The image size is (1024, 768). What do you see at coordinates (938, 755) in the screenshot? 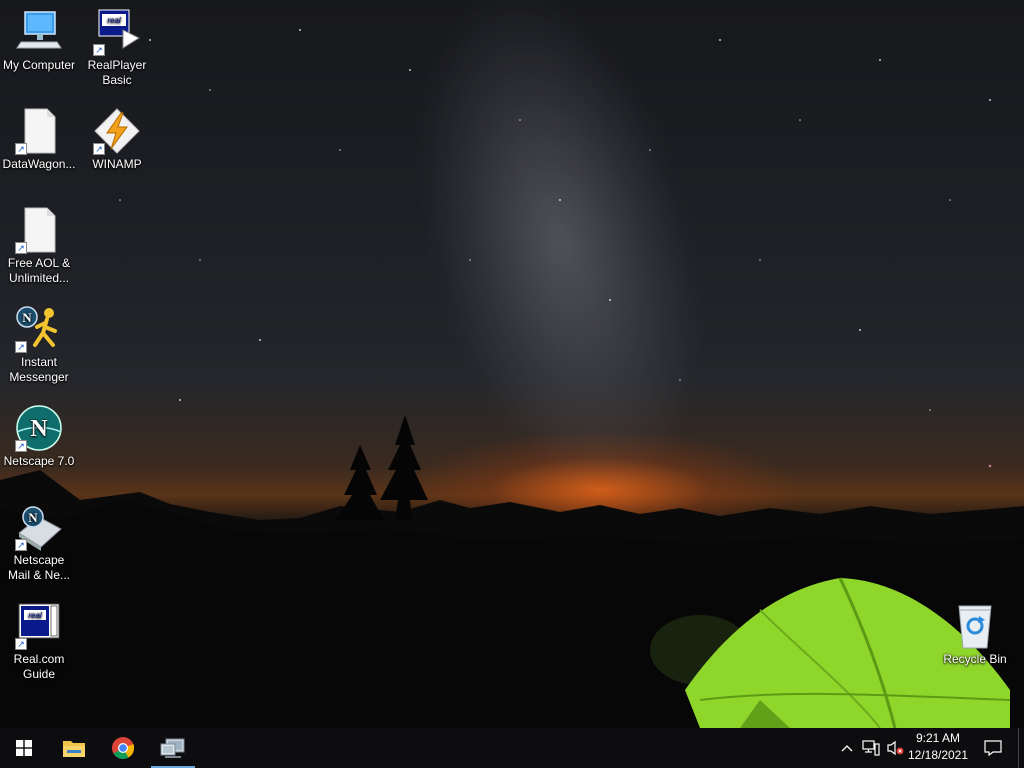
I see `clock-date: 12/18/2021` at bounding box center [938, 755].